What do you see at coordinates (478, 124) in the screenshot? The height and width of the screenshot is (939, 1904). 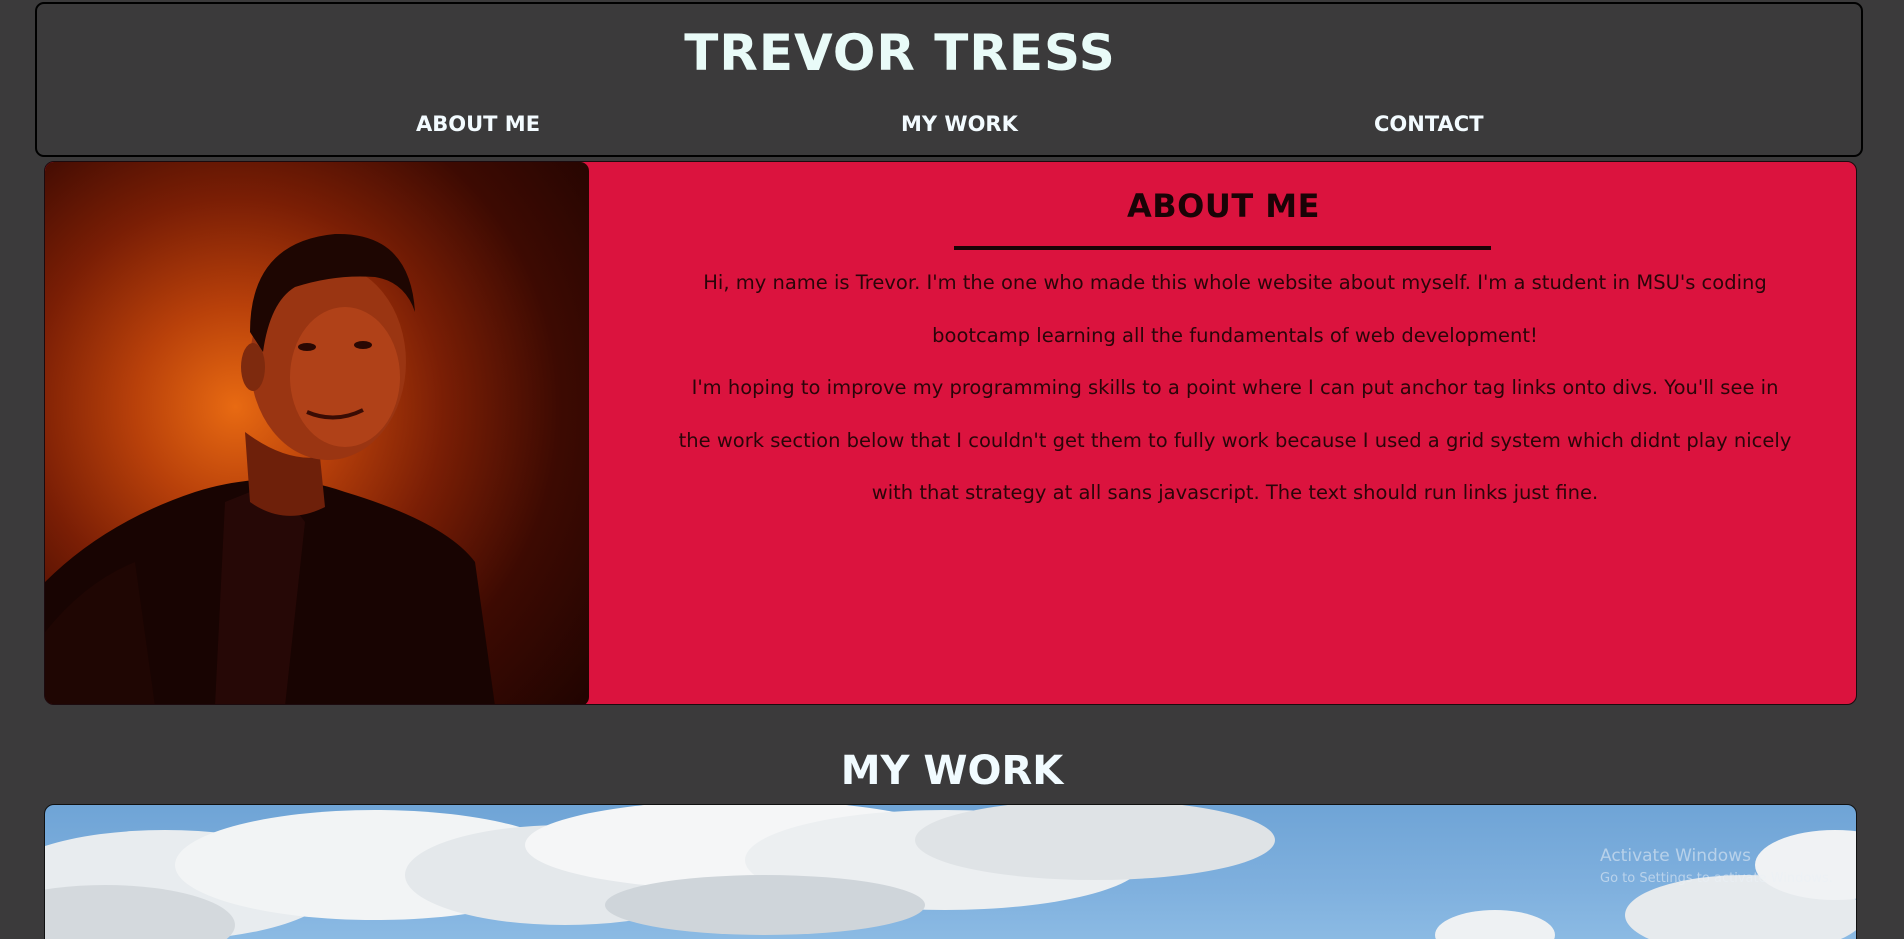 I see `nav-link-about-me: ABOUT ME` at bounding box center [478, 124].